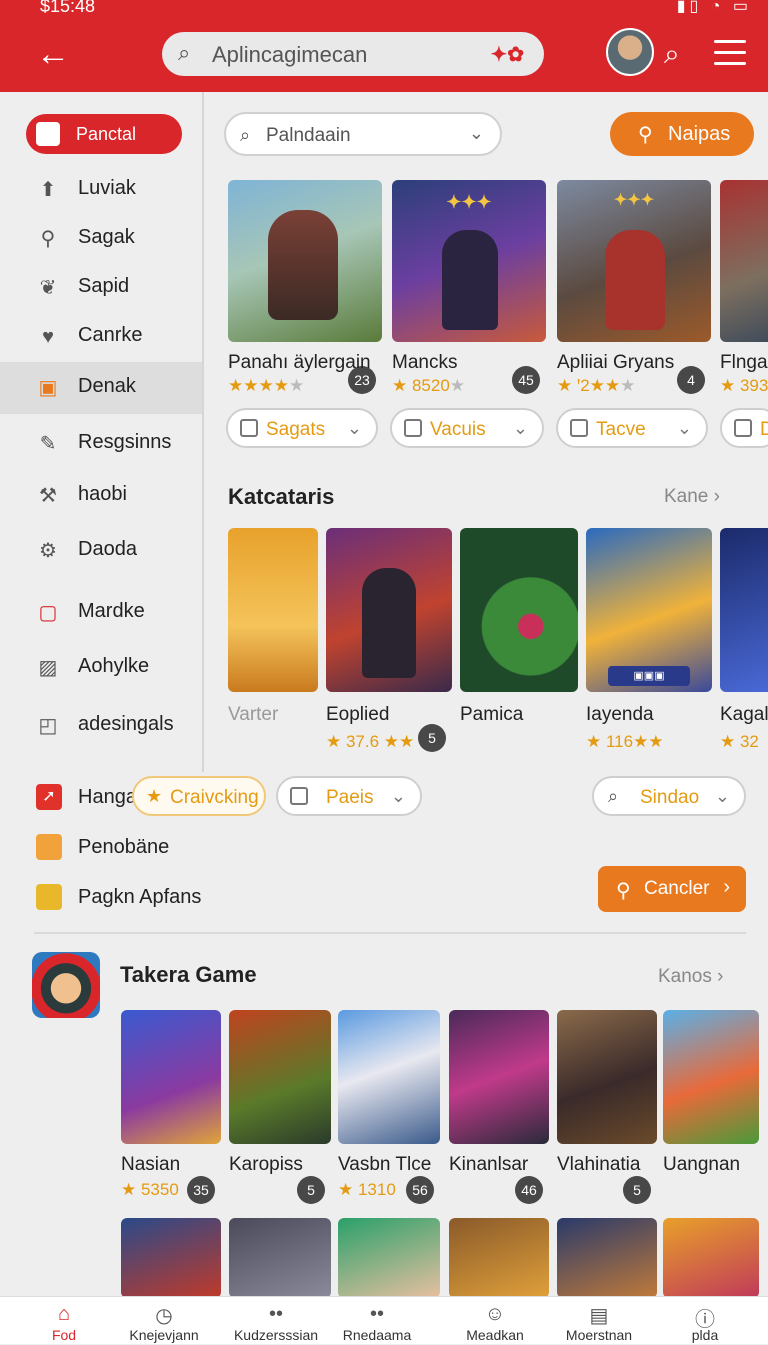 The height and width of the screenshot is (1345, 768). Describe the element at coordinates (101, 388) in the screenshot. I see `sidebar-item-denak: ▣ Denak` at that location.